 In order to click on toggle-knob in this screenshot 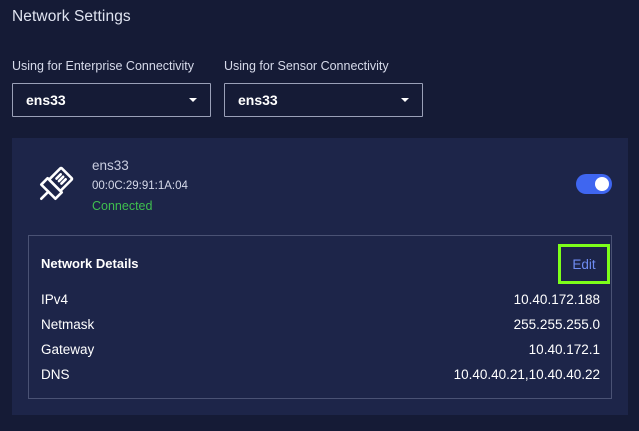, I will do `click(602, 184)`.